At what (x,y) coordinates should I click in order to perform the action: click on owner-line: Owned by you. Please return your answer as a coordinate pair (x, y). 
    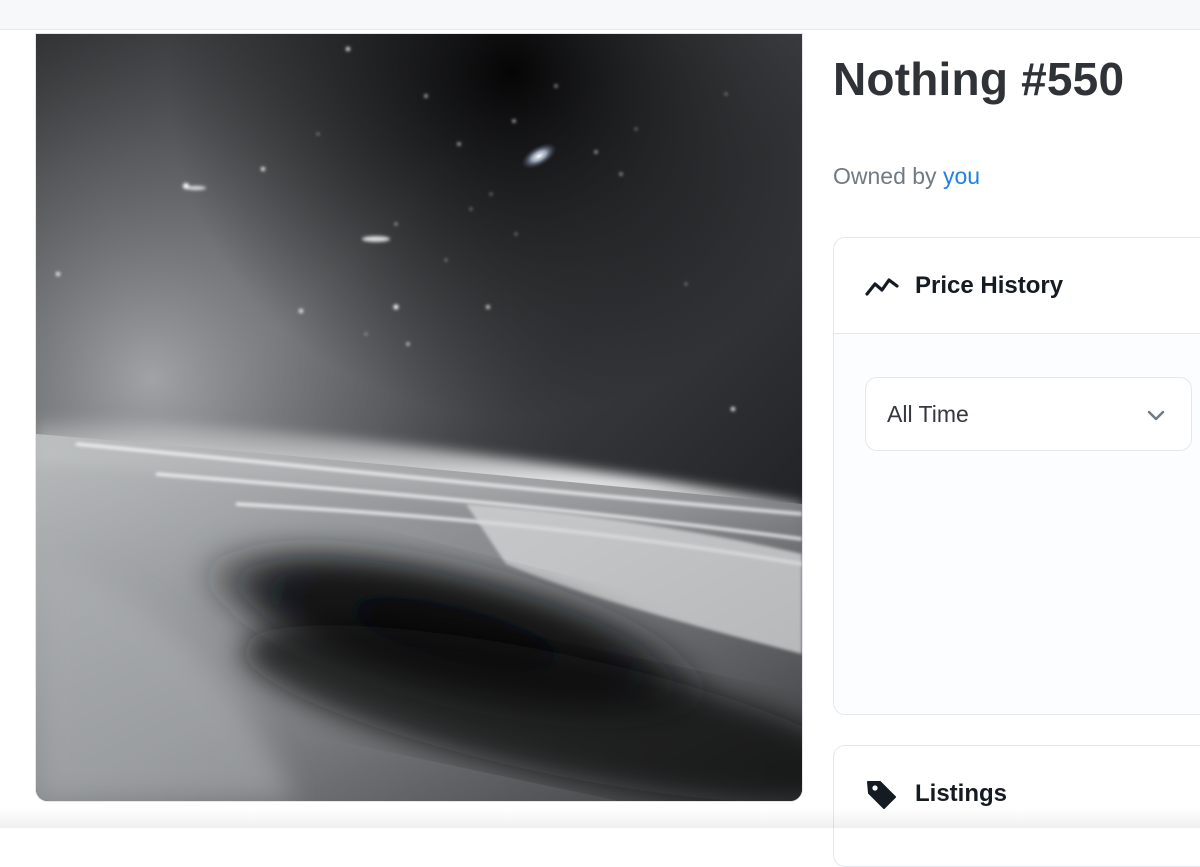
    Looking at the image, I should click on (906, 176).